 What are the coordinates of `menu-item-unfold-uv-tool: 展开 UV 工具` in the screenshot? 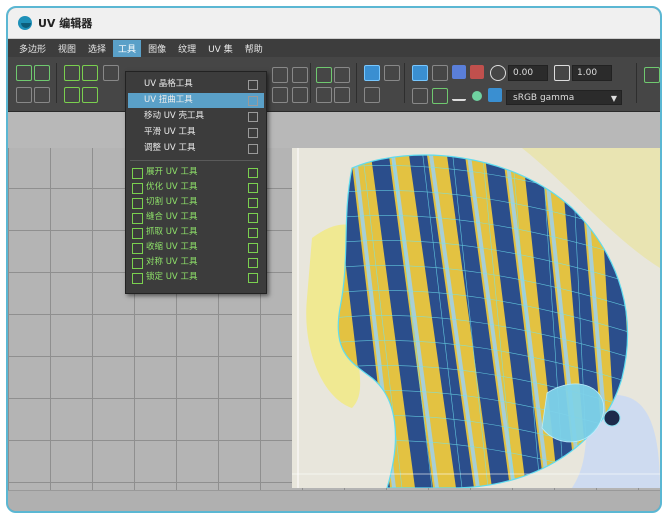 It's located at (196, 172).